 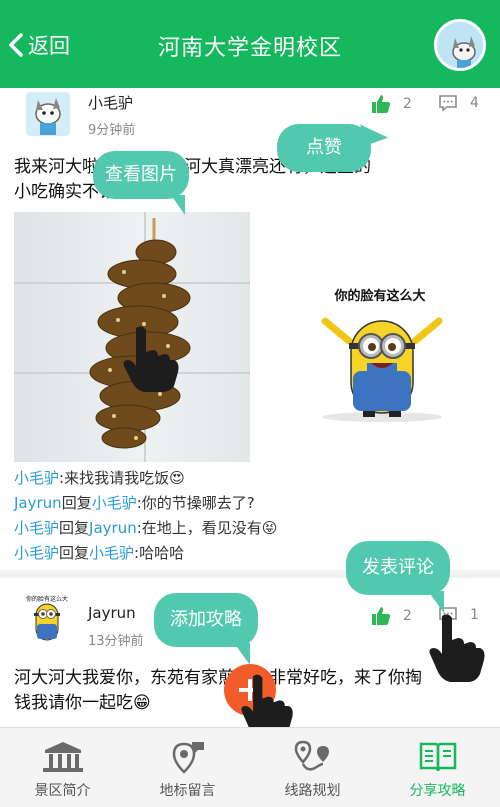 I want to click on minion-avatar-icon: 你的脸有这么大, so click(x=47, y=618).